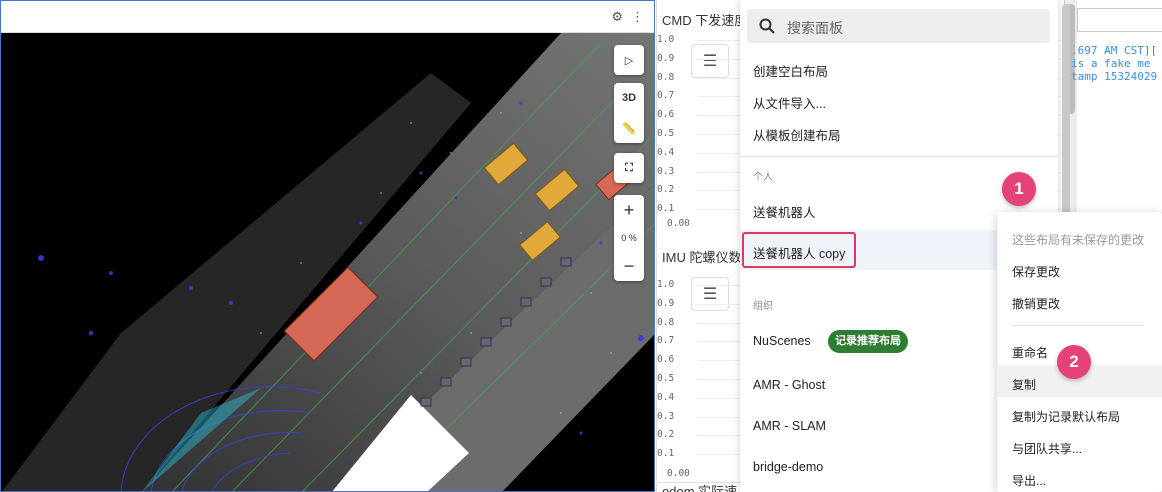  I want to click on layout-search-input: 搜索面板, so click(898, 26).